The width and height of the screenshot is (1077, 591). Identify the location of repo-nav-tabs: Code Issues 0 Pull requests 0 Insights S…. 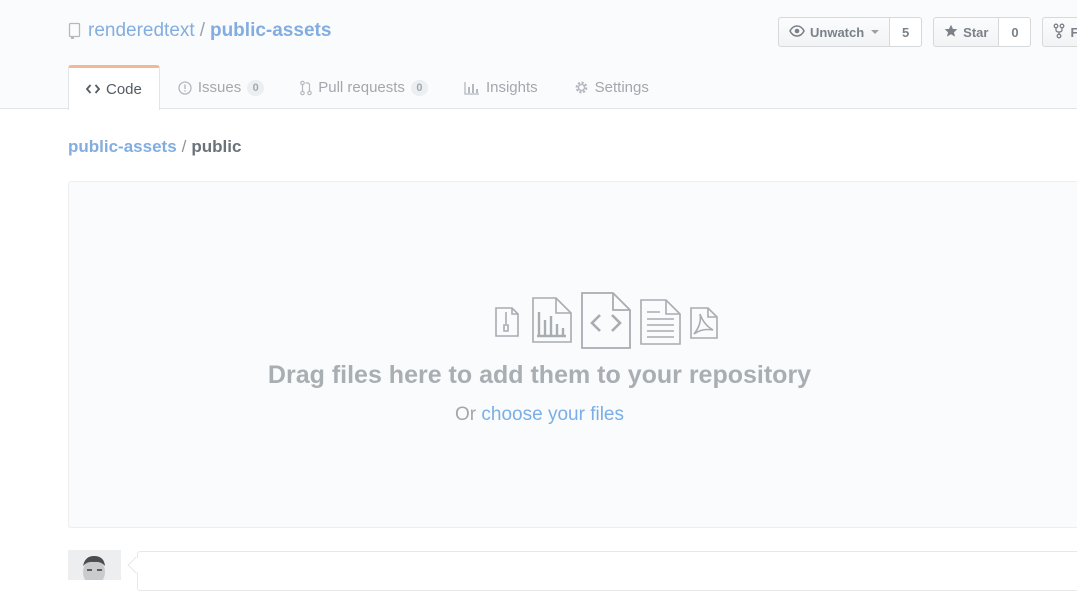
(367, 87).